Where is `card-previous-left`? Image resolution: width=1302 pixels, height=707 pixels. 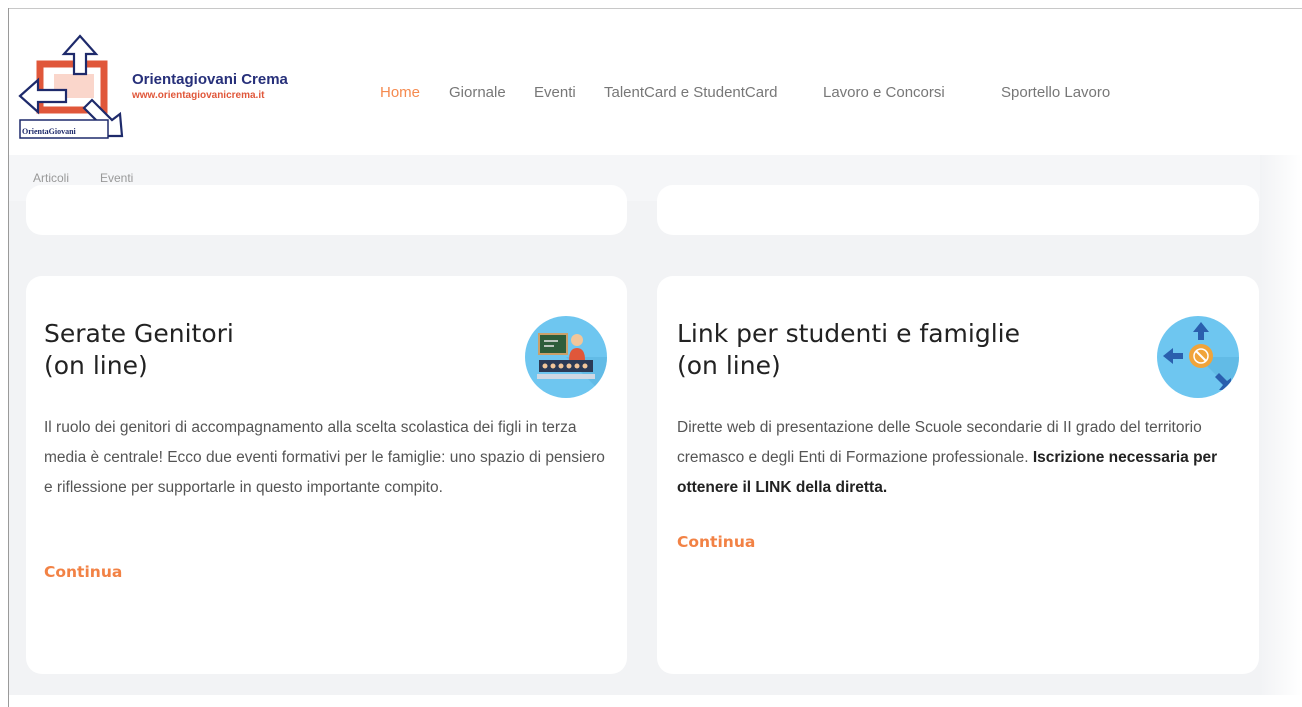
card-previous-left is located at coordinates (326, 210).